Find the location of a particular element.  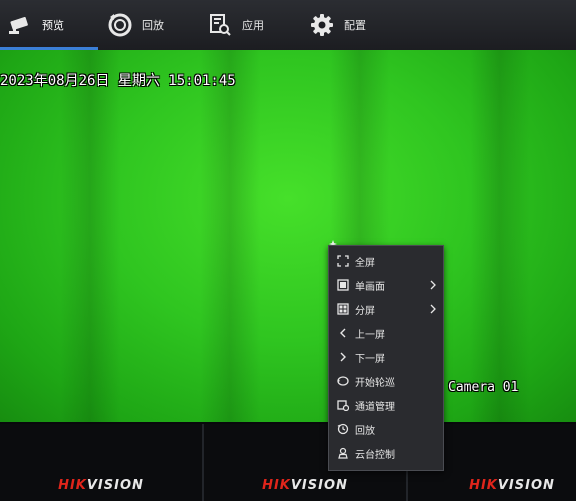

menu-item-ptz-control: 云台控制 is located at coordinates (386, 453).